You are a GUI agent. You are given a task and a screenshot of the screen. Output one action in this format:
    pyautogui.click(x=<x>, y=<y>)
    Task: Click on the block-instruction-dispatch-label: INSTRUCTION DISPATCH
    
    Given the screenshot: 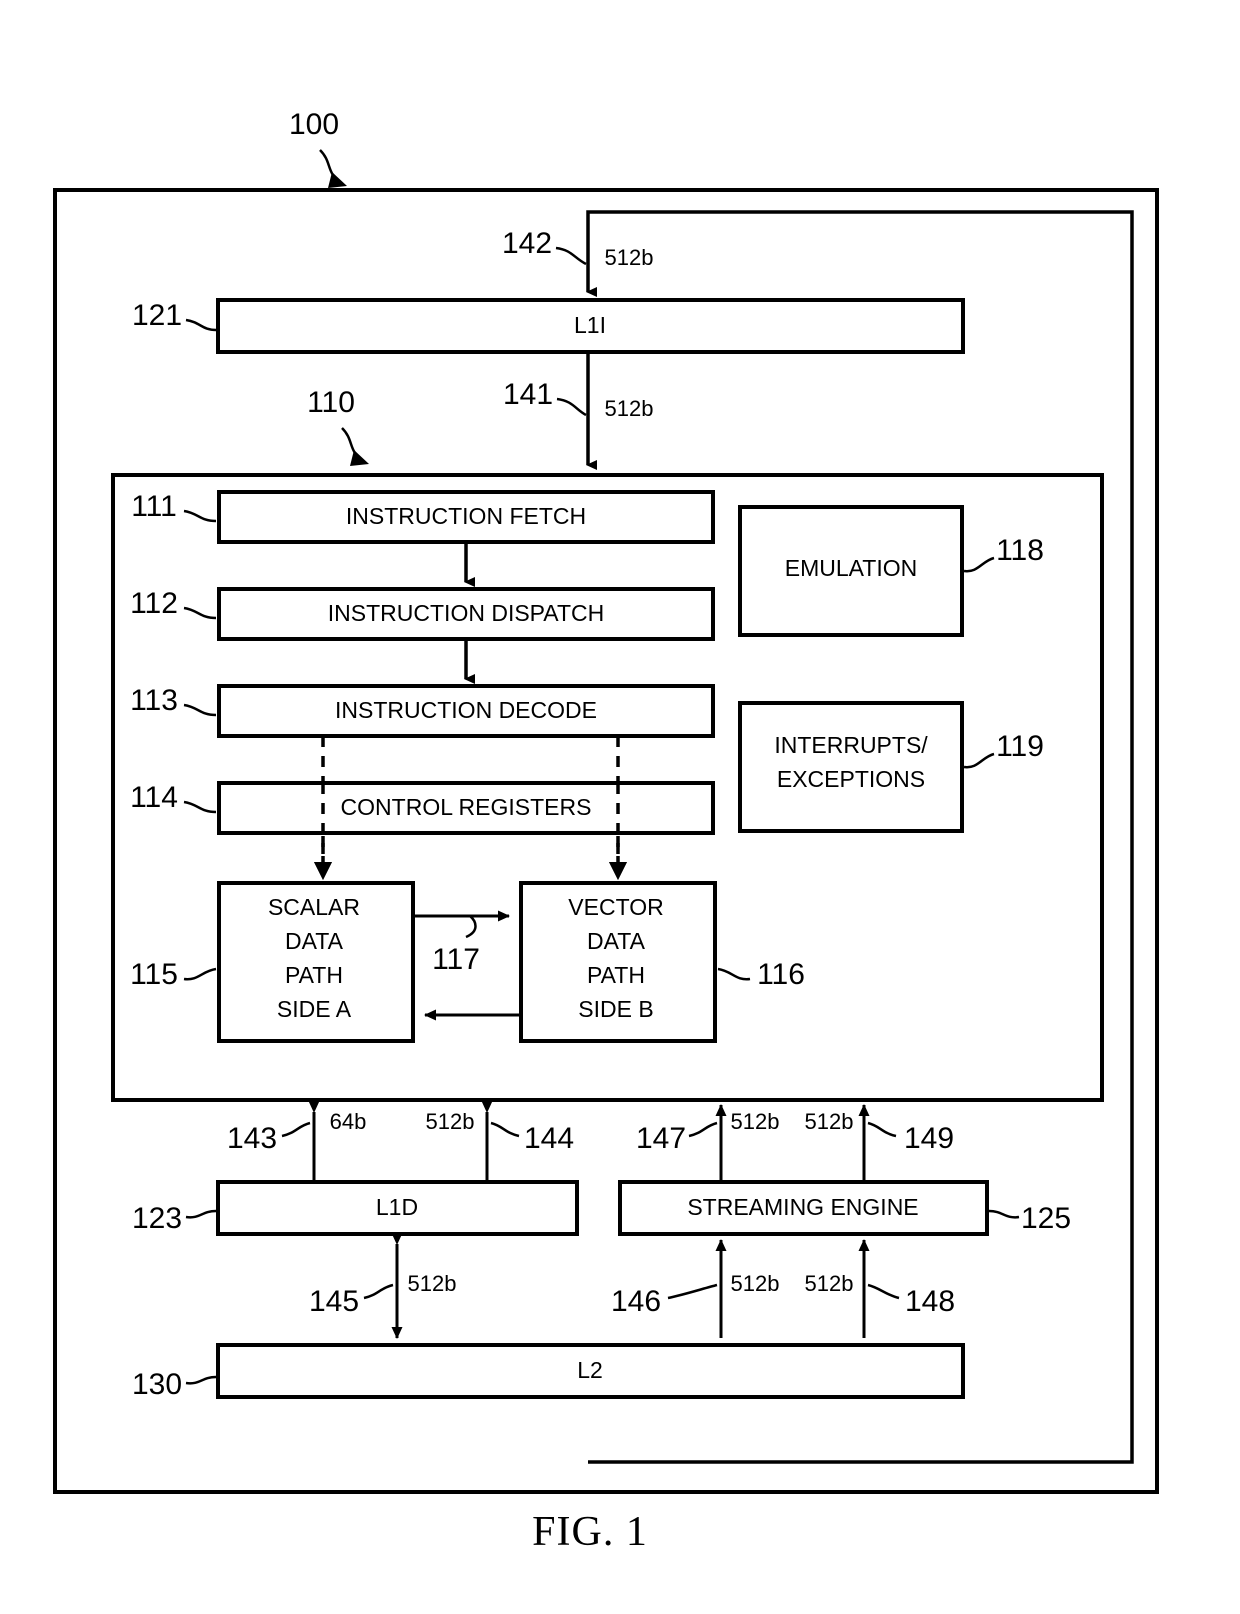 What is the action you would take?
    pyautogui.click(x=466, y=613)
    